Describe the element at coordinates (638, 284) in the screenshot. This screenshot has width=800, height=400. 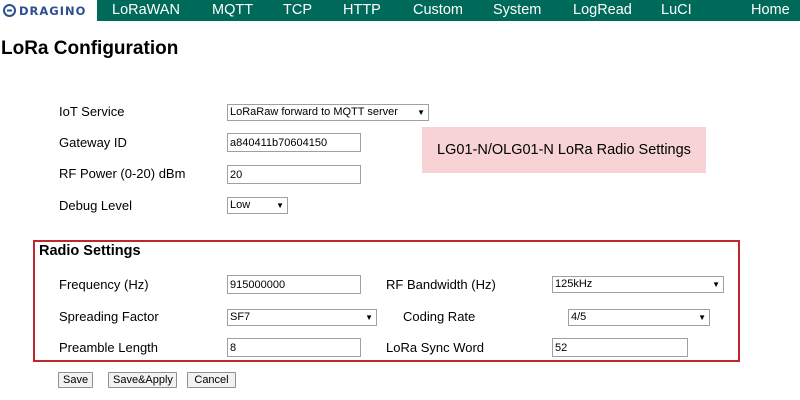
I see `rf-bandwidth-select: 125kHz ▼` at that location.